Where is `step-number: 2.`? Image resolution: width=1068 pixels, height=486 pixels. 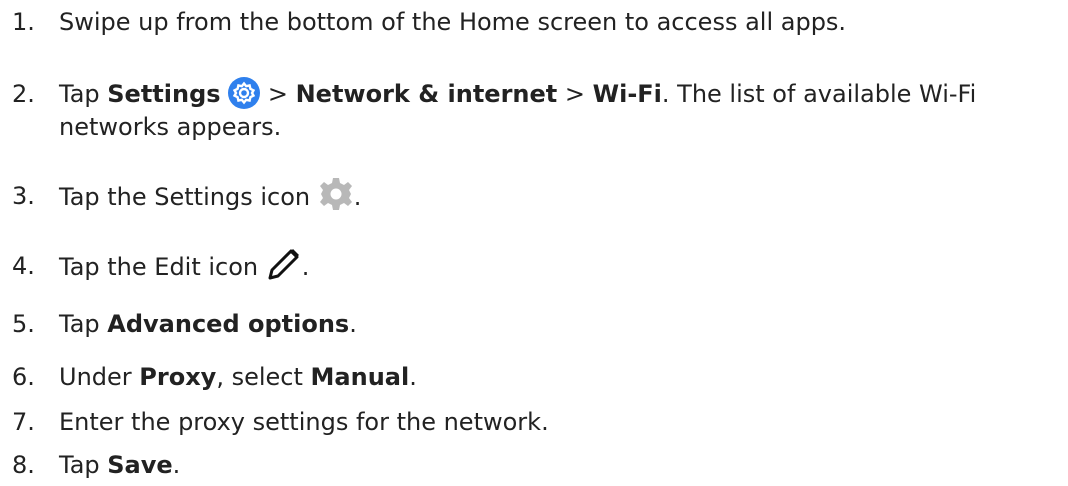 step-number: 2. is located at coordinates (23, 94).